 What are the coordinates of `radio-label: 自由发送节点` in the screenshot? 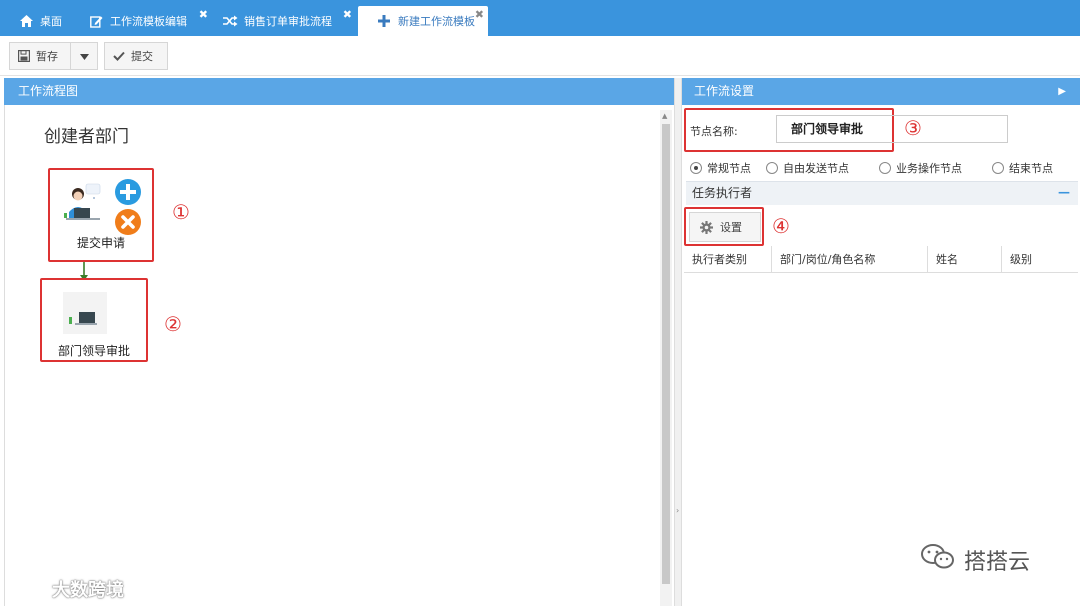 It's located at (816, 168).